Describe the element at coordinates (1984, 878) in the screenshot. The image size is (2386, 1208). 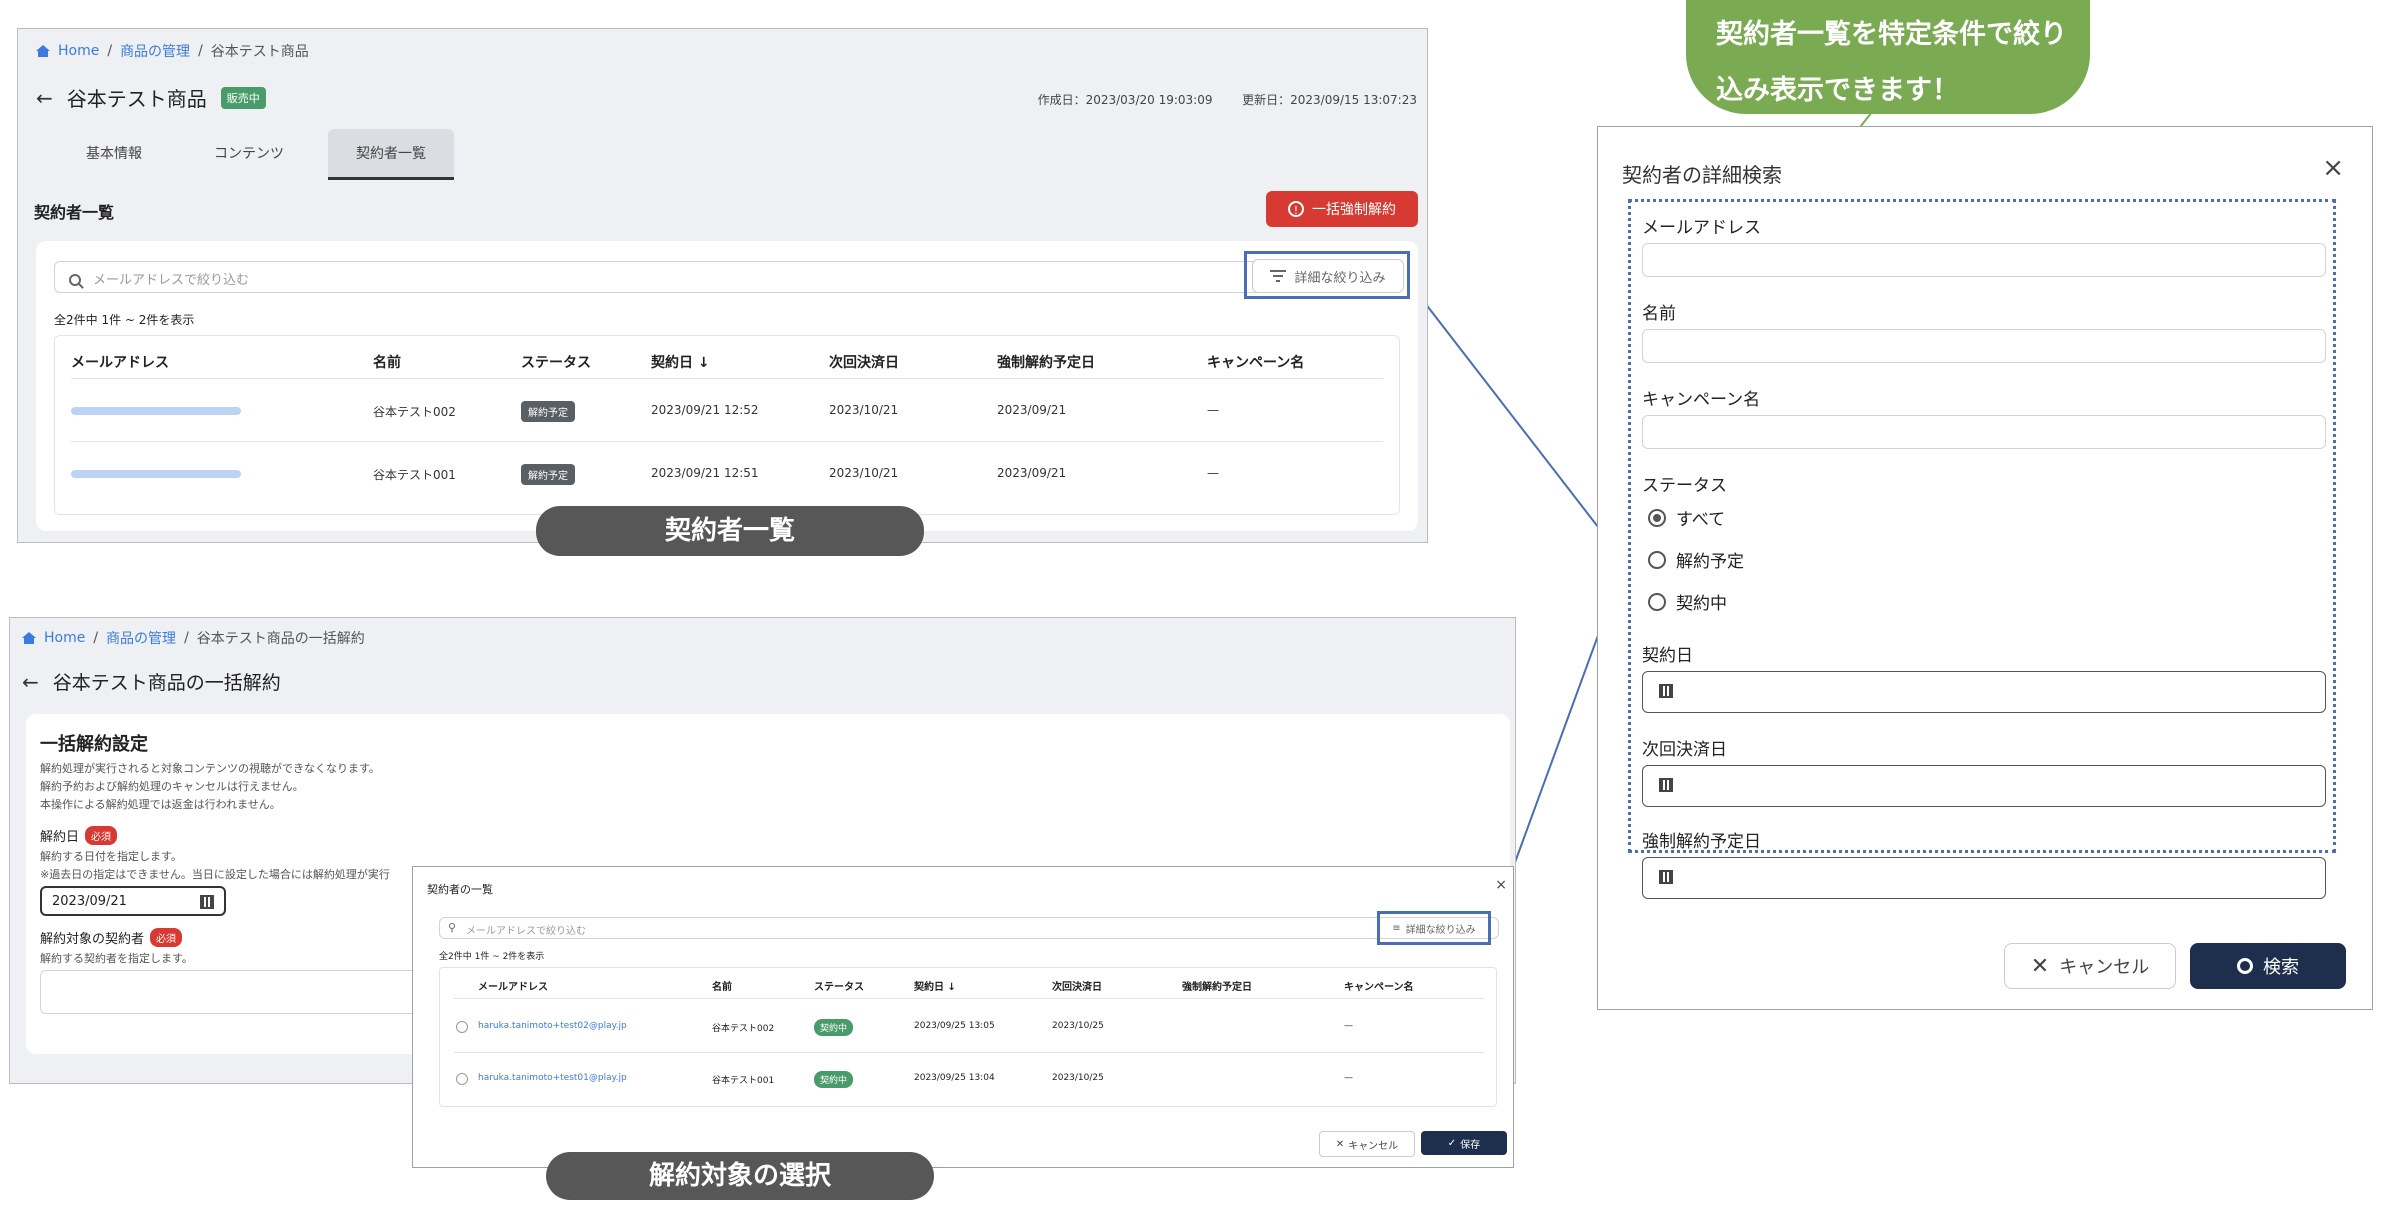
I see `forced-date-field` at that location.